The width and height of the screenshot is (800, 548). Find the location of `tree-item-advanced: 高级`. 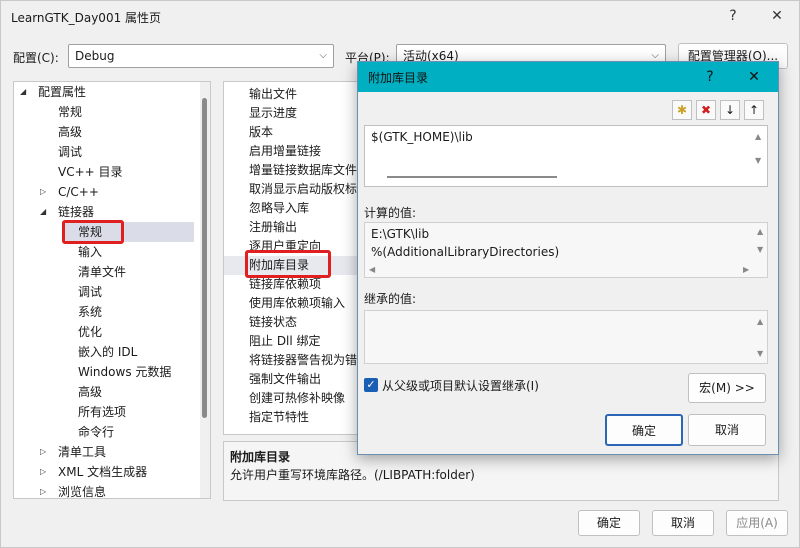

tree-item-advanced: 高级 is located at coordinates (70, 132).